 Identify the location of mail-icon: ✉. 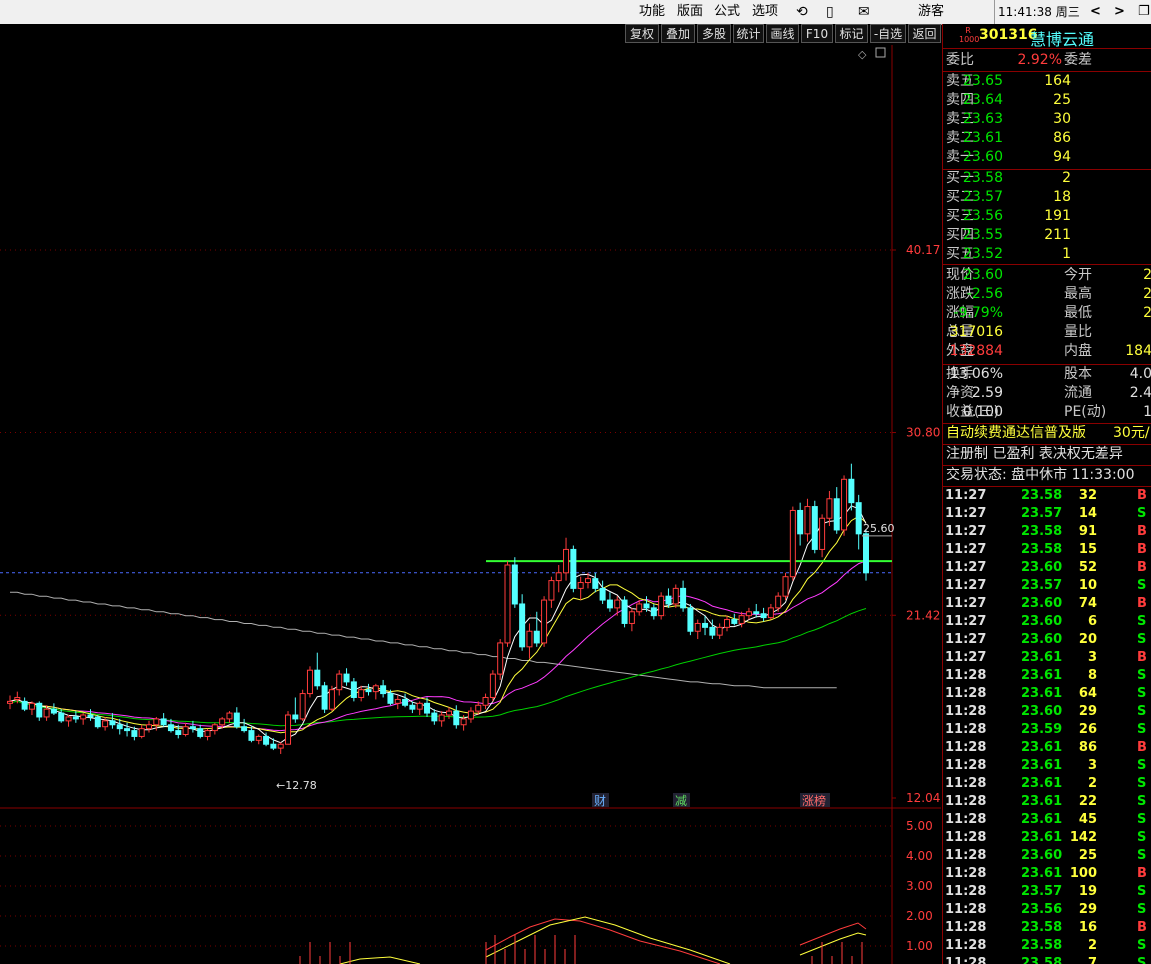
(864, 12).